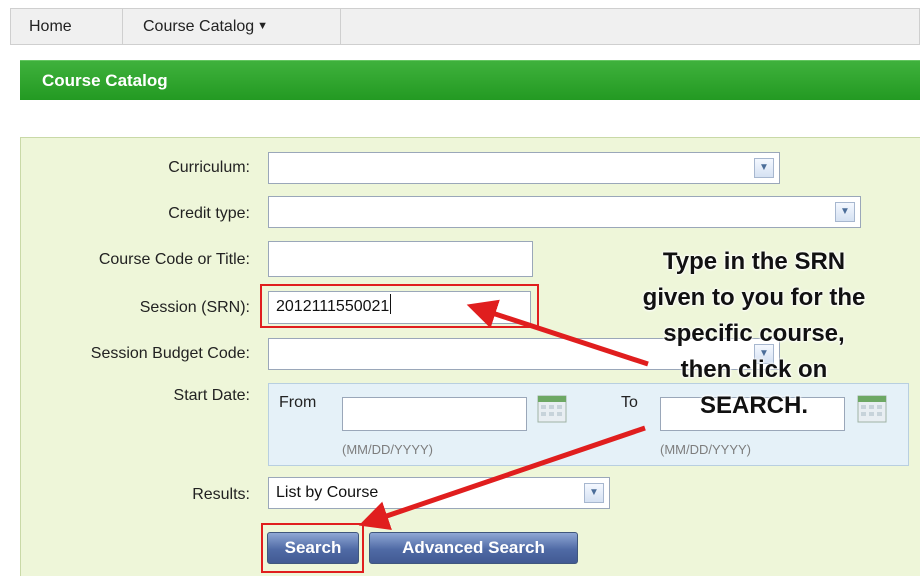 This screenshot has width=920, height=576. Describe the element at coordinates (502, 478) in the screenshot. I see `arrow-to-search-button` at that location.